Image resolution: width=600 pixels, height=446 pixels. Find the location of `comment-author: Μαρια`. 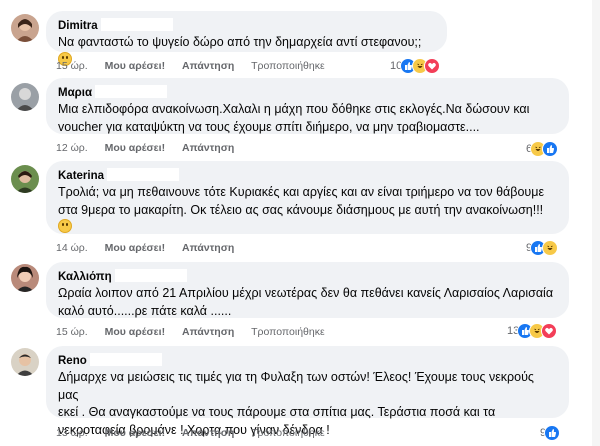

comment-author: Μαρια is located at coordinates (307, 93).